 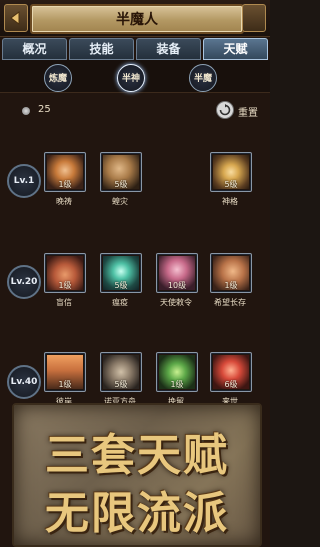 I want to click on tree-toggle-demon-forging: 炼魔, so click(x=58, y=78).